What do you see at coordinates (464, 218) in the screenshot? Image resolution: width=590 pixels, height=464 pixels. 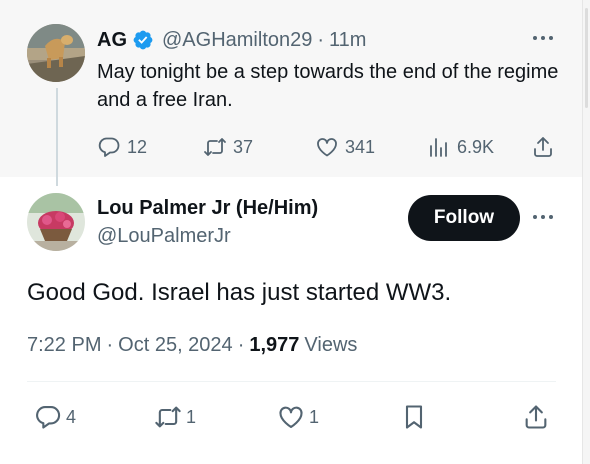 I see `follow-button: Follow` at bounding box center [464, 218].